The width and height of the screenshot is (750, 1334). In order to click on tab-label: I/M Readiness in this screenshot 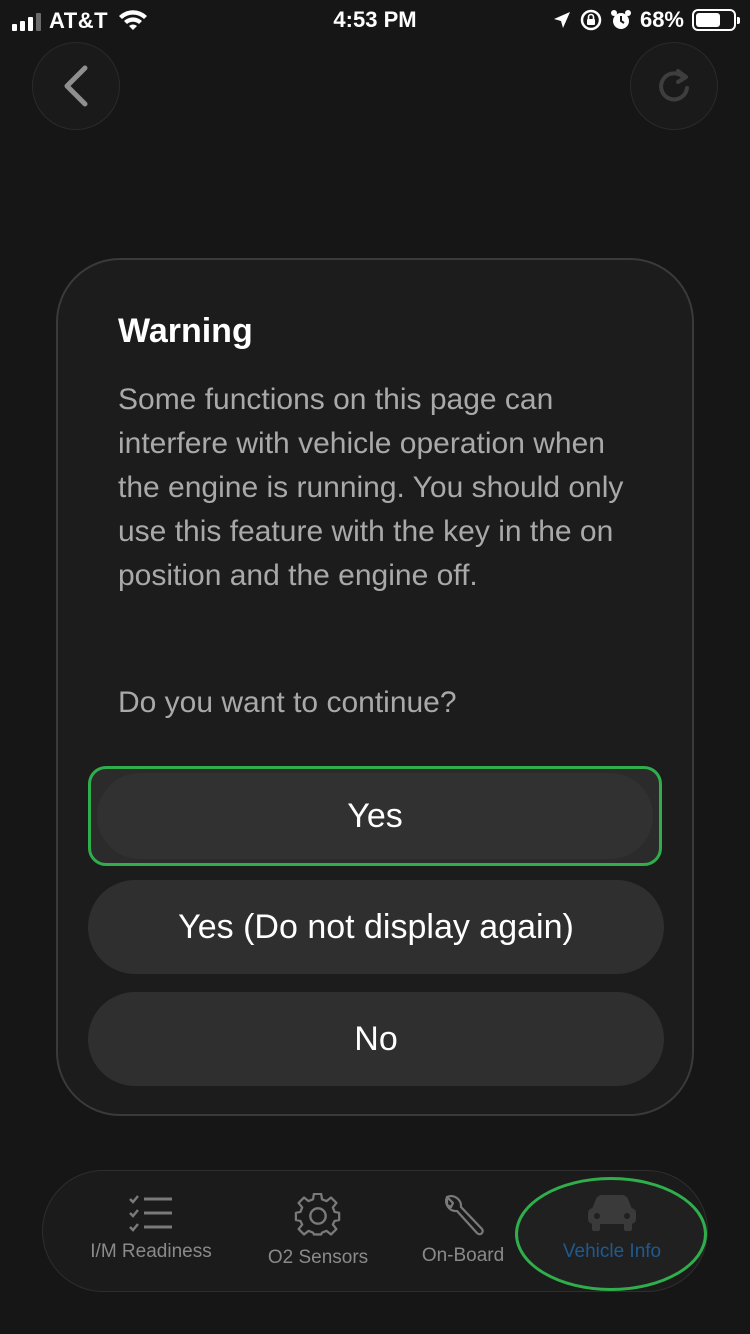, I will do `click(151, 1251)`.